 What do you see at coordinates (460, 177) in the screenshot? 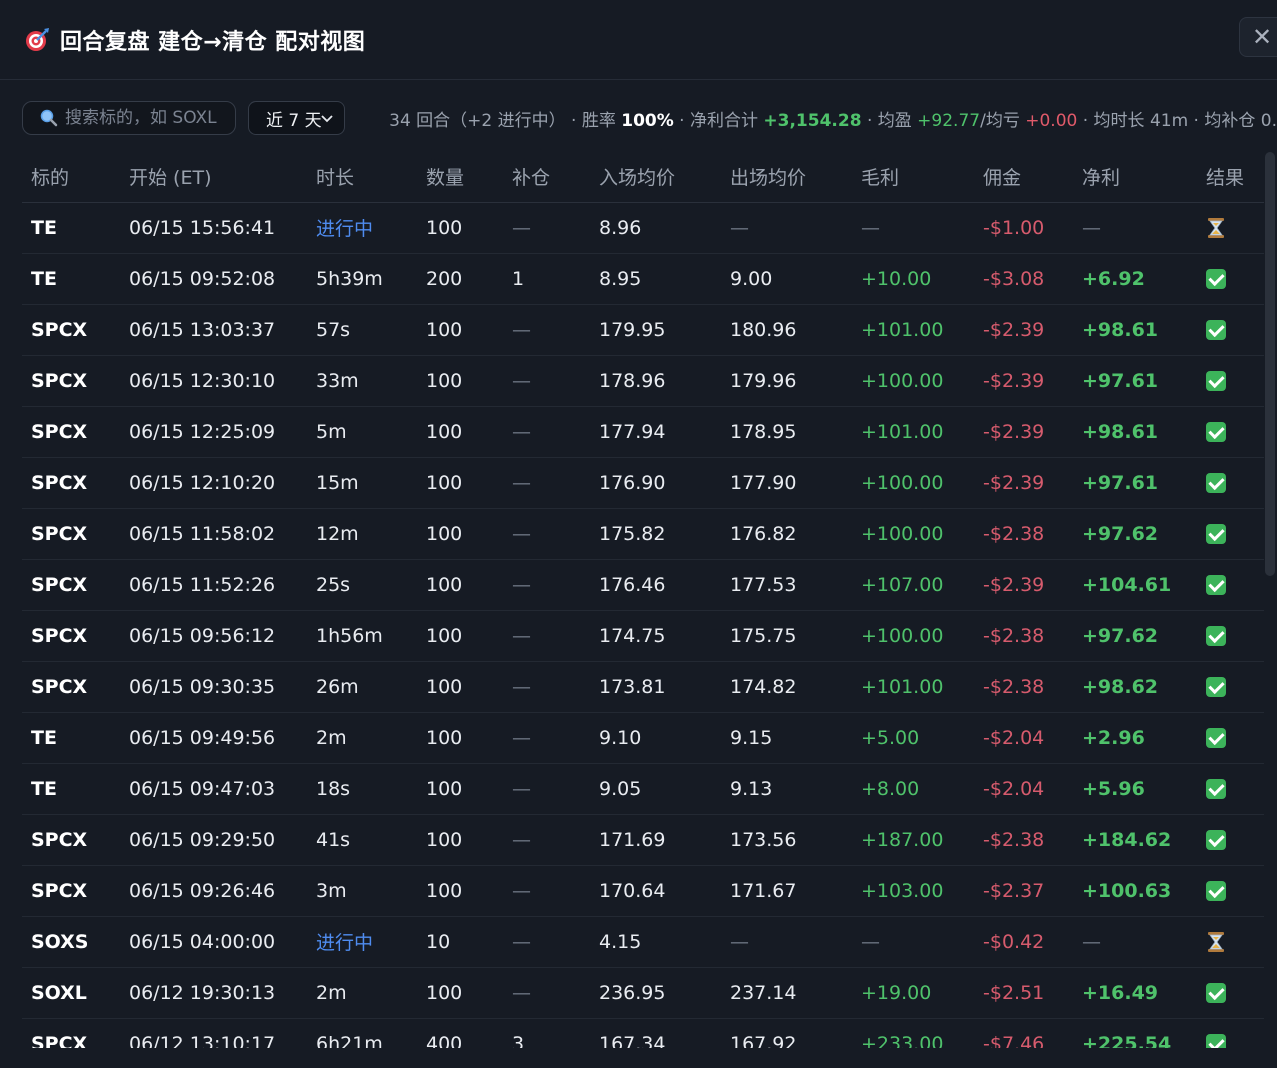
I see `column-header-qty: 数量` at bounding box center [460, 177].